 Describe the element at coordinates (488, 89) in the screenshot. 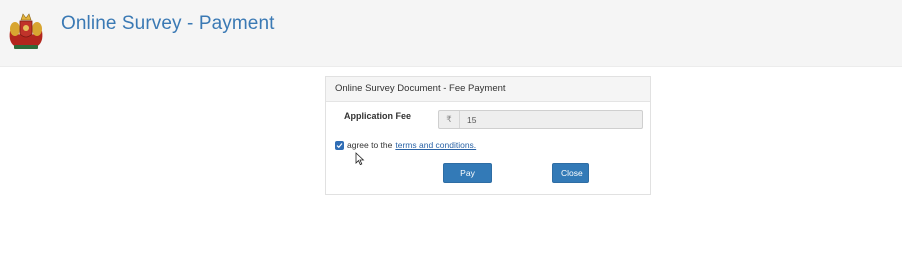

I see `panel-heading: Online Survey Document - Fee Payment` at that location.